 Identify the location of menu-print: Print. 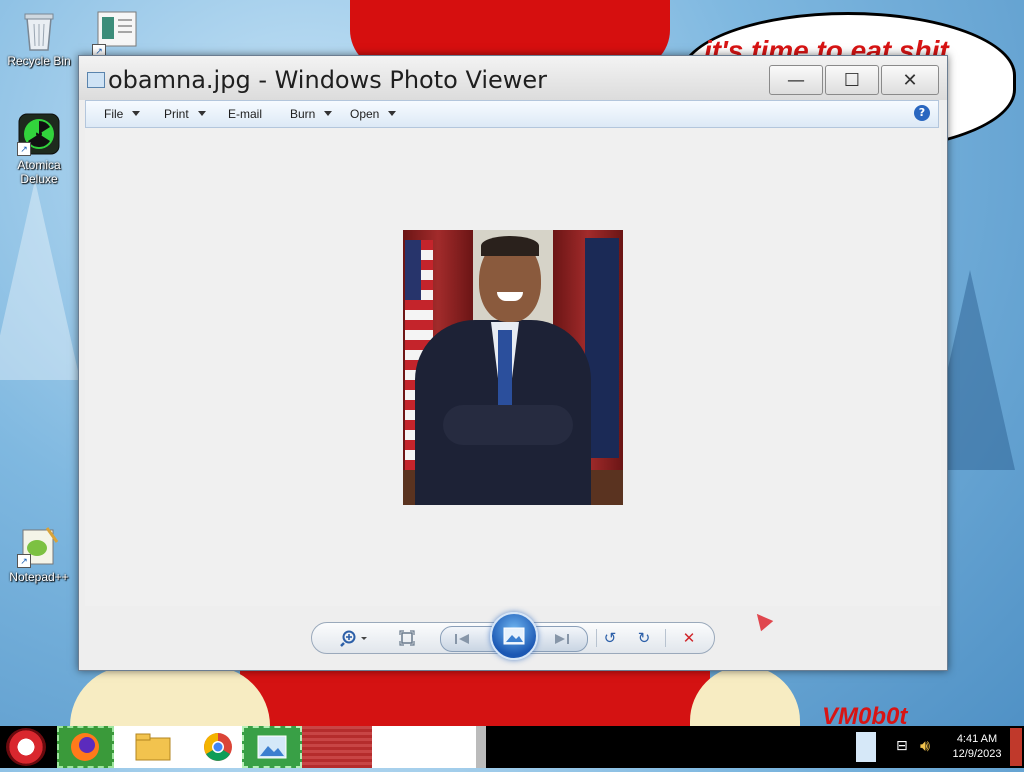
(185, 114).